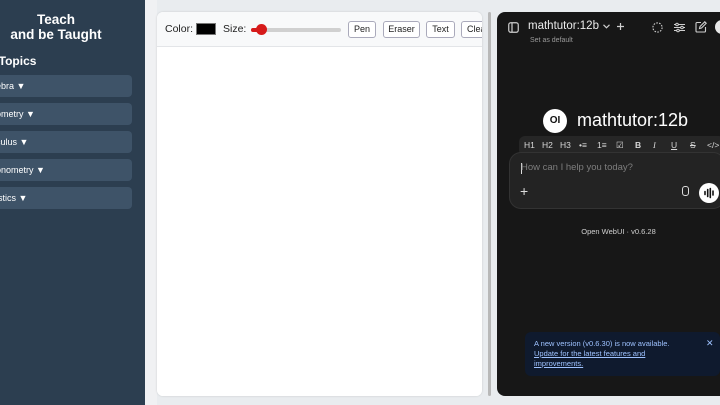 The height and width of the screenshot is (405, 720). What do you see at coordinates (555, 121) in the screenshot?
I see `brand-logo: OI` at bounding box center [555, 121].